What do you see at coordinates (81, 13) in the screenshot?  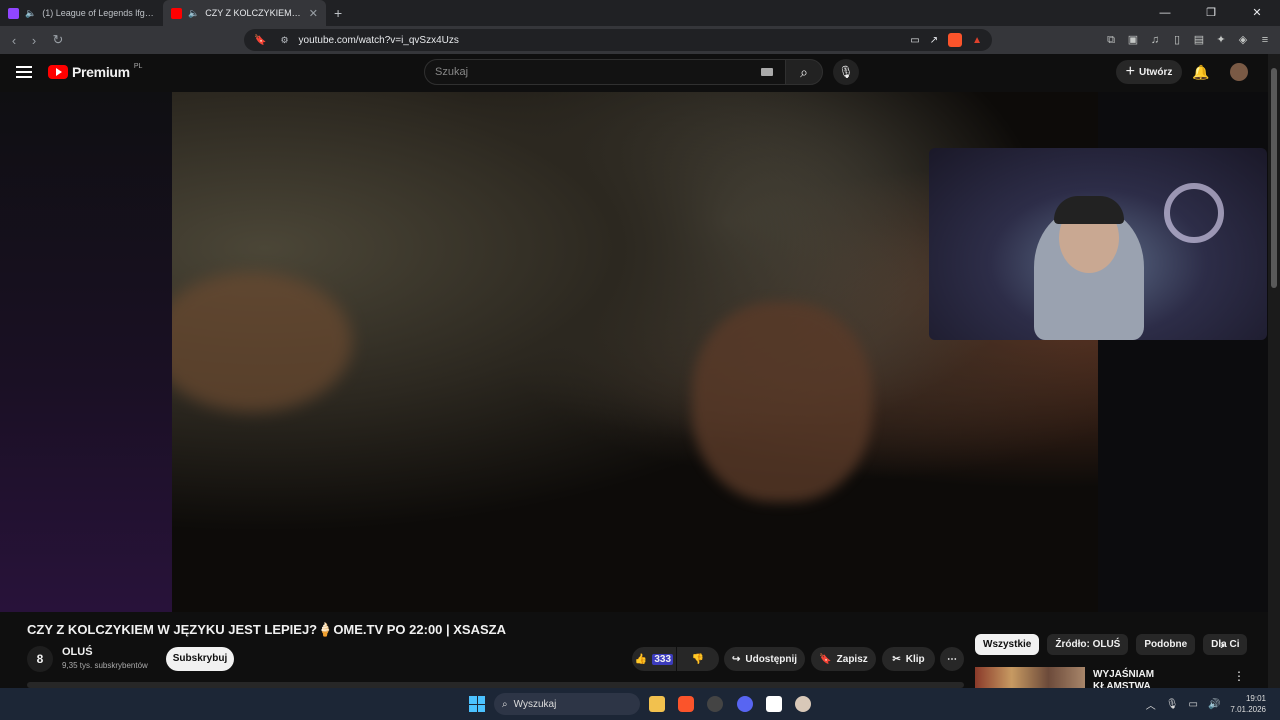 I see `tab-league: 🔈 (1) League of Legends lfg, to play` at bounding box center [81, 13].